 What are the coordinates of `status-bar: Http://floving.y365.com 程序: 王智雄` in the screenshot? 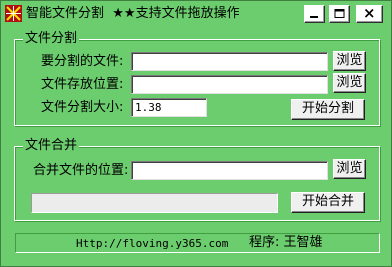 It's located at (197, 243).